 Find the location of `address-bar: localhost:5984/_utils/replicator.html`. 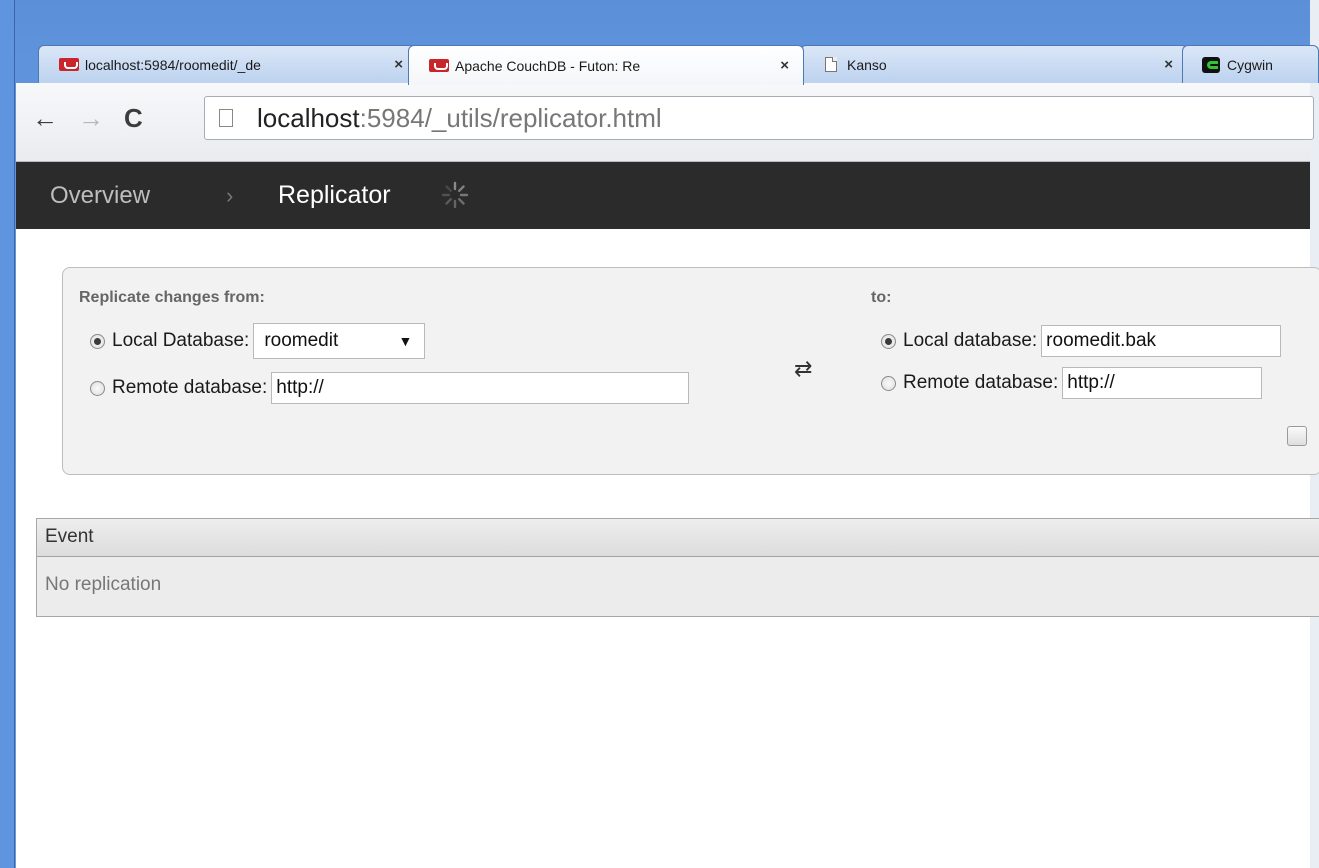

address-bar: localhost:5984/_utils/replicator.html is located at coordinates (759, 118).